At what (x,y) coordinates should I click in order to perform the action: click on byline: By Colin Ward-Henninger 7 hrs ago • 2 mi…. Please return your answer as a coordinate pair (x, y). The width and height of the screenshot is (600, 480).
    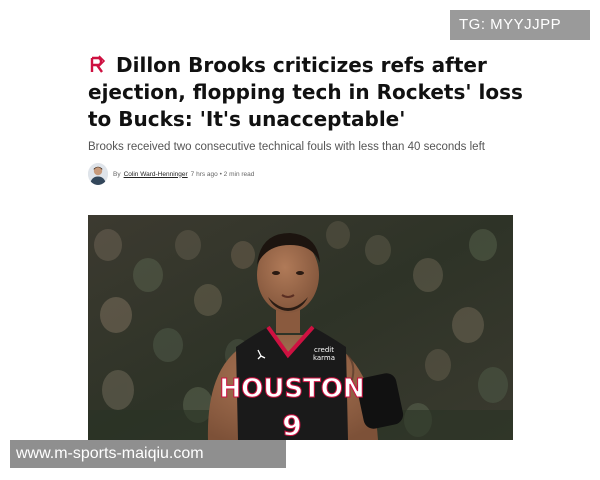
    Looking at the image, I should click on (171, 174).